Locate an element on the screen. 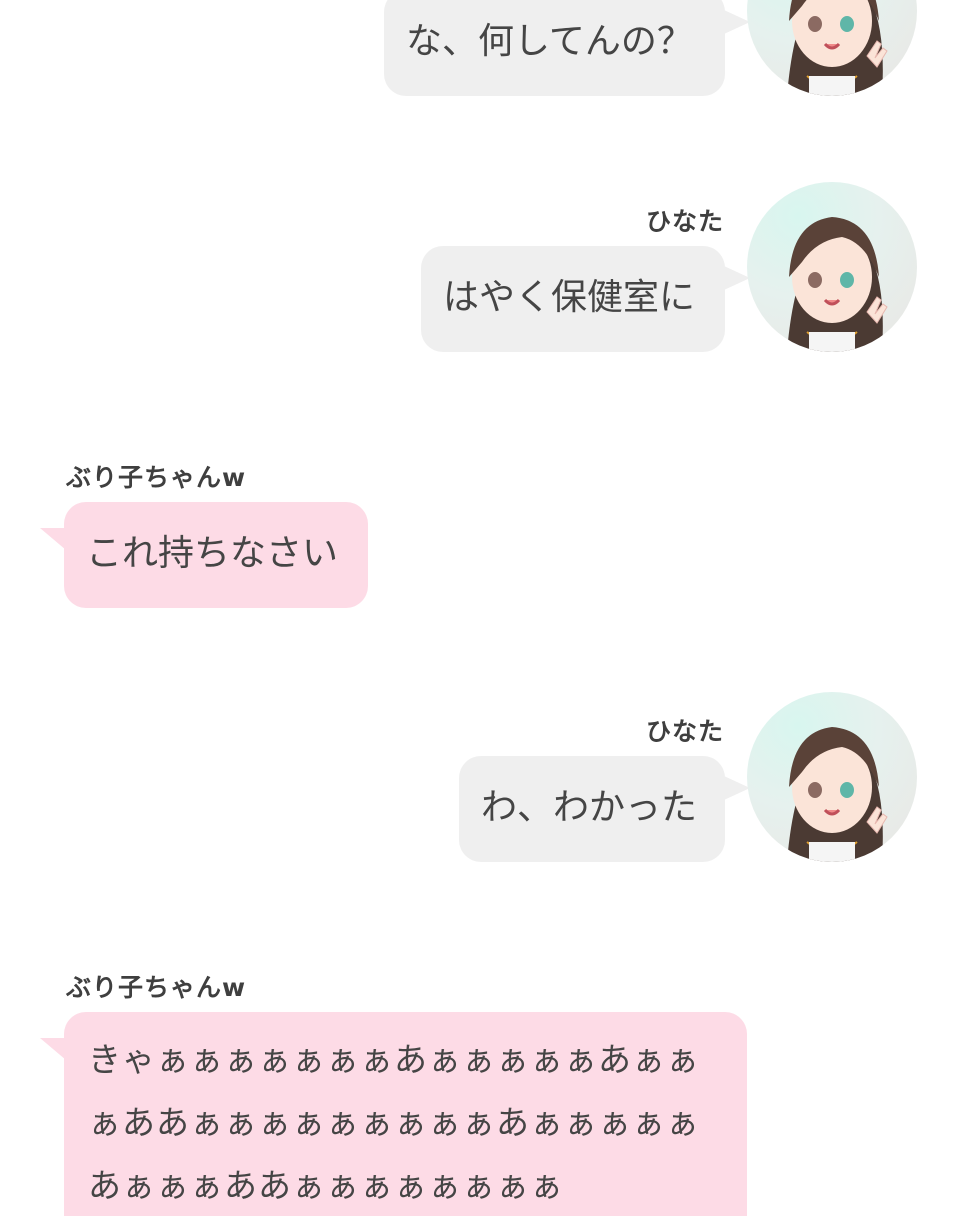 The height and width of the screenshot is (1216, 960). message-bubble: わ、わかった is located at coordinates (592, 809).